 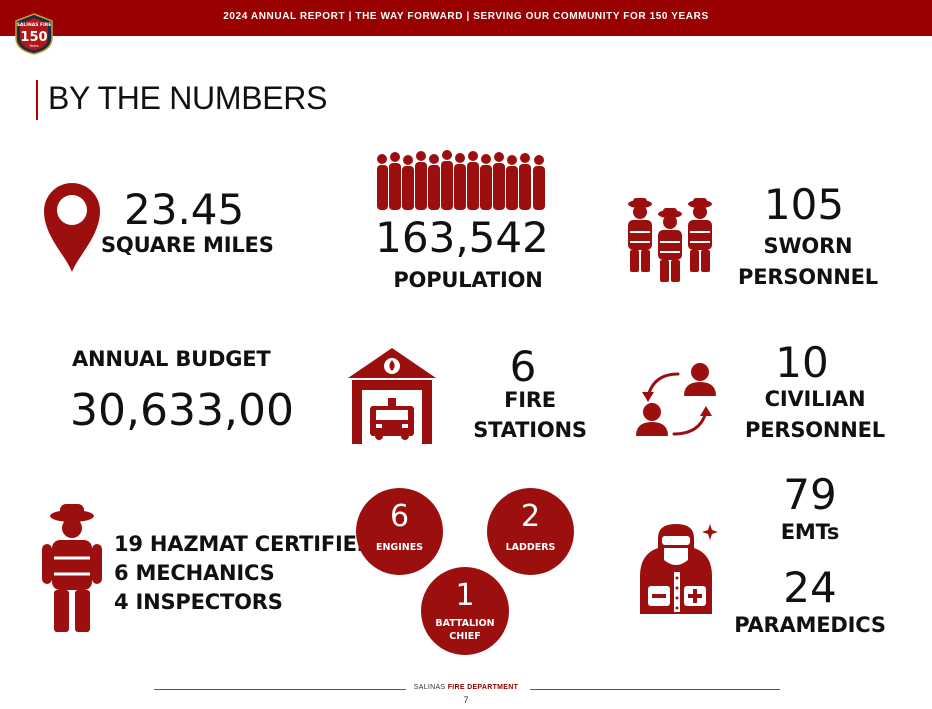 I want to click on map-pin-icon, so click(x=72, y=227).